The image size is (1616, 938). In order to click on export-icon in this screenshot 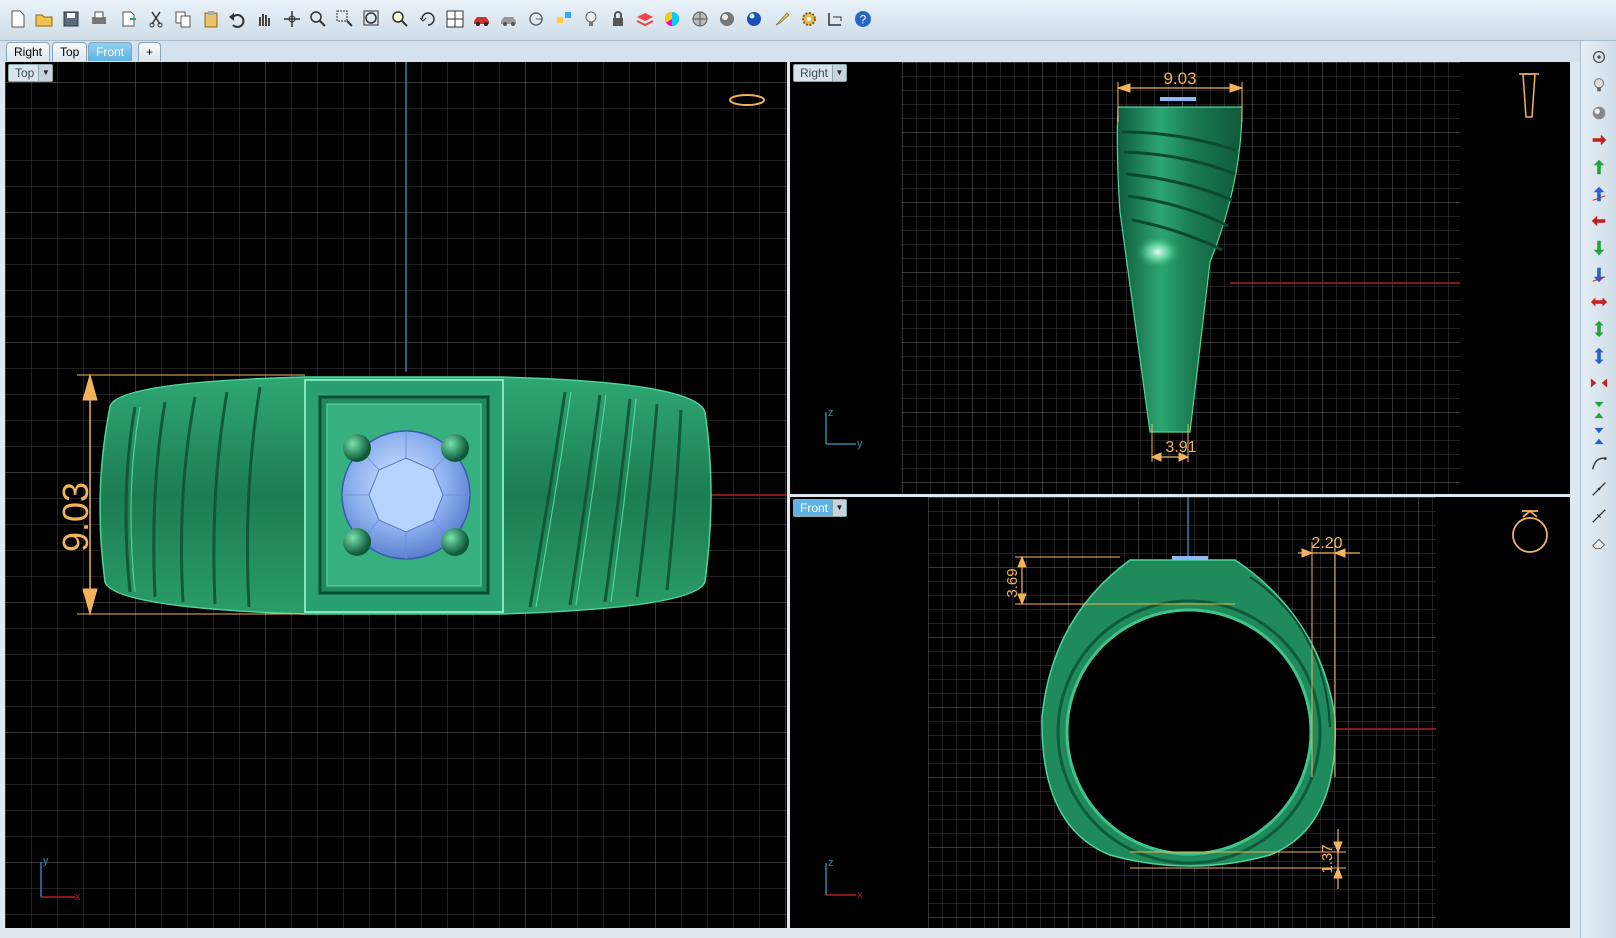, I will do `click(128, 19)`.